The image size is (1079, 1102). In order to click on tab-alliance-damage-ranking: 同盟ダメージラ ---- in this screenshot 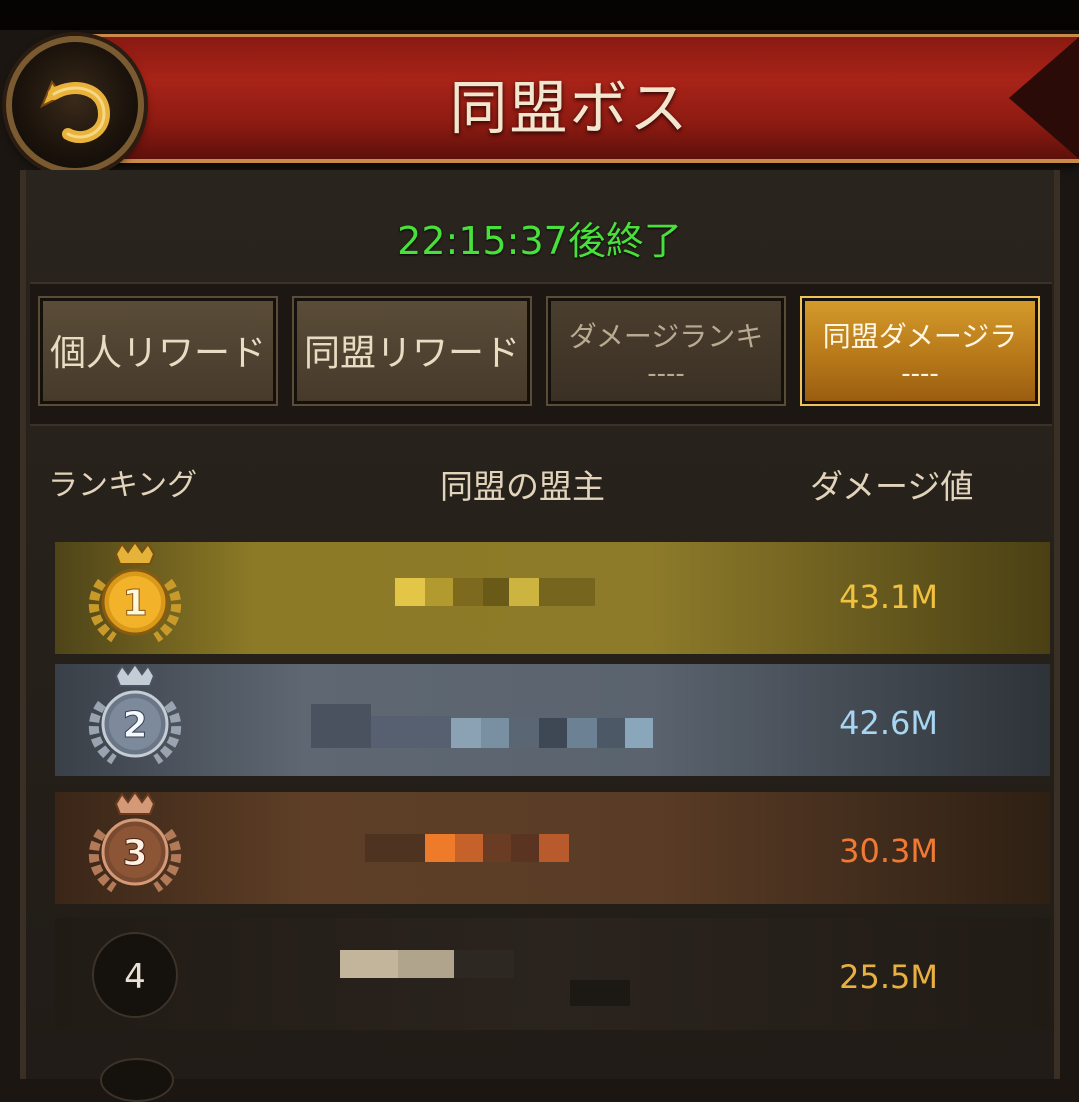, I will do `click(920, 351)`.